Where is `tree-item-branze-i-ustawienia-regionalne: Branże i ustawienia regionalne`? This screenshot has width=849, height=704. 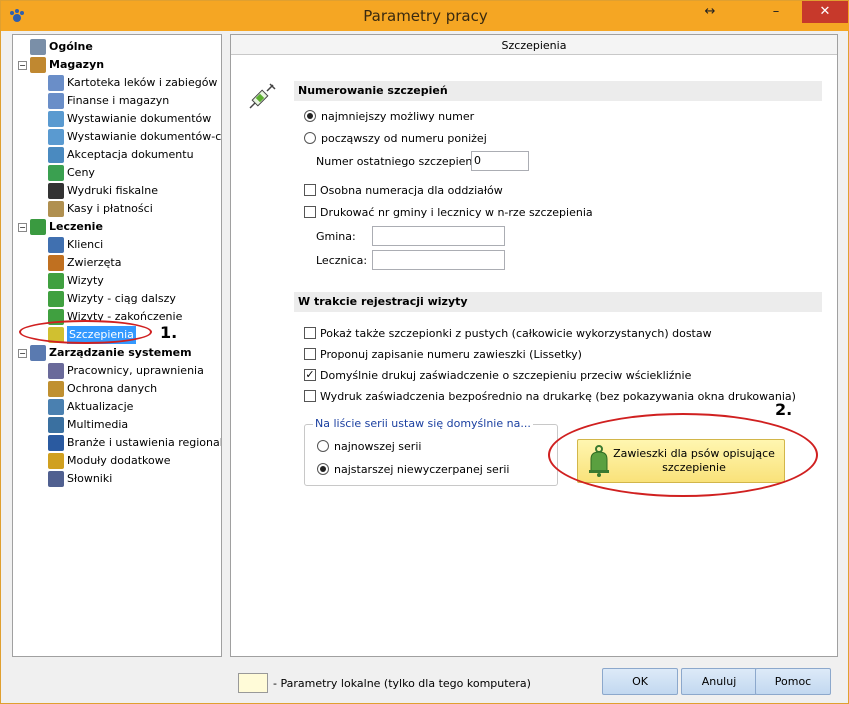 tree-item-branze-i-ustawienia-regionalne: Branże i ustawienia regionalne is located at coordinates (135, 443).